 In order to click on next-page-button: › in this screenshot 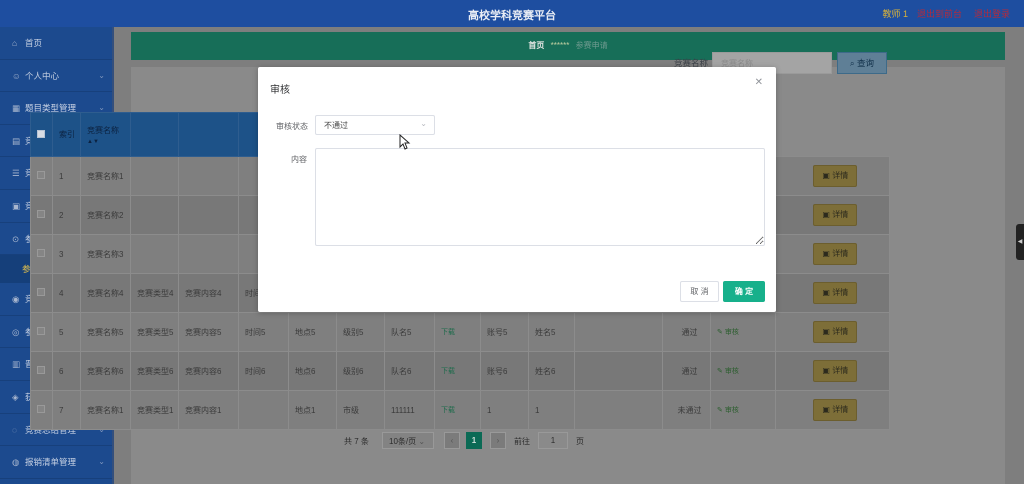, I will do `click(498, 440)`.